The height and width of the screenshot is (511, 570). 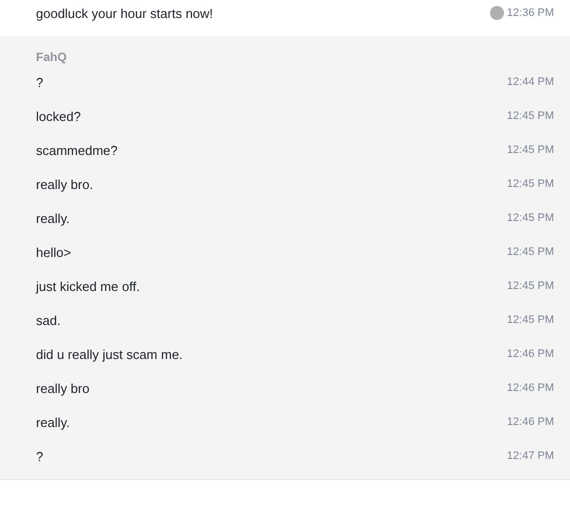 I want to click on message-text: just kicked me off., so click(x=88, y=286).